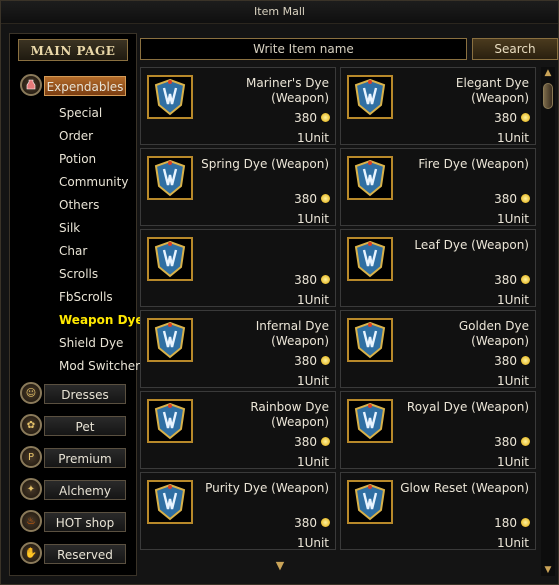  What do you see at coordinates (438, 430) in the screenshot?
I see `item-card: Royal Dye (Weapon) 380 1Unit` at bounding box center [438, 430].